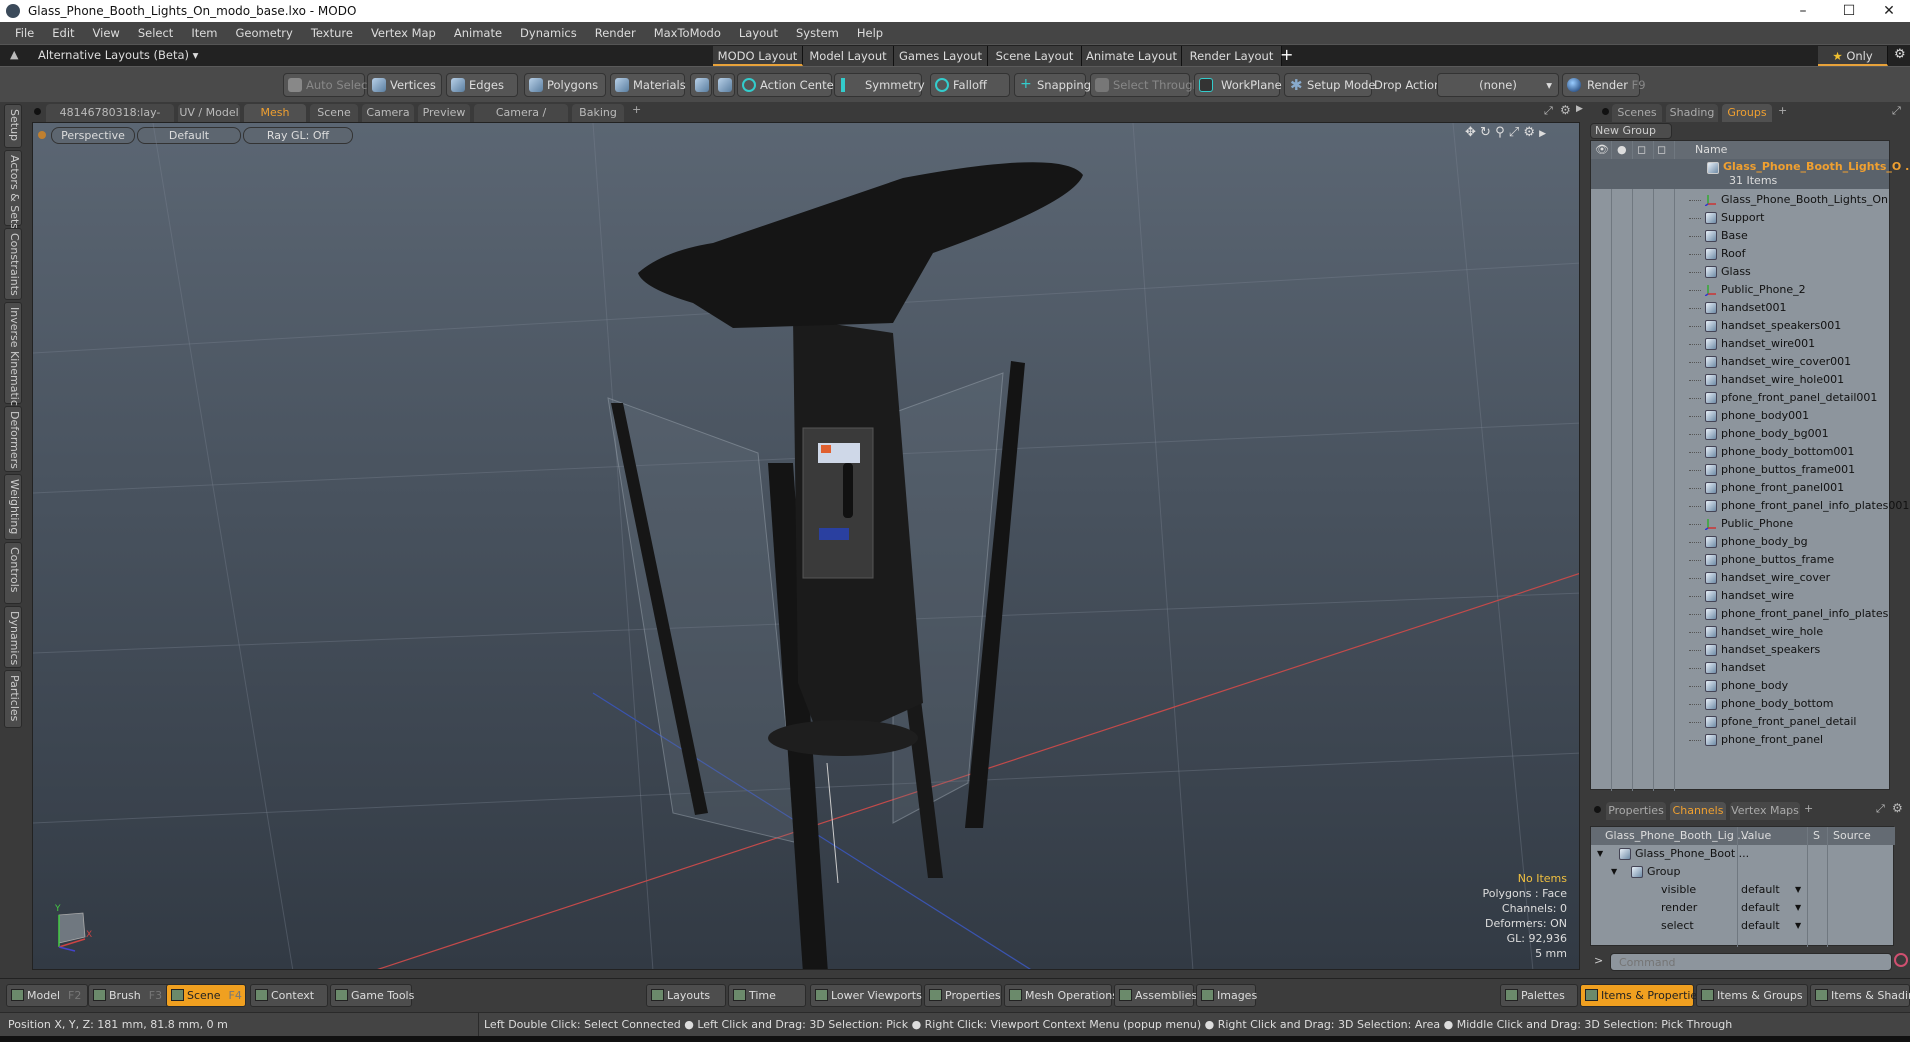 Image resolution: width=1910 pixels, height=1042 pixels. I want to click on menu-maxtomodo: MaxToModo, so click(687, 33).